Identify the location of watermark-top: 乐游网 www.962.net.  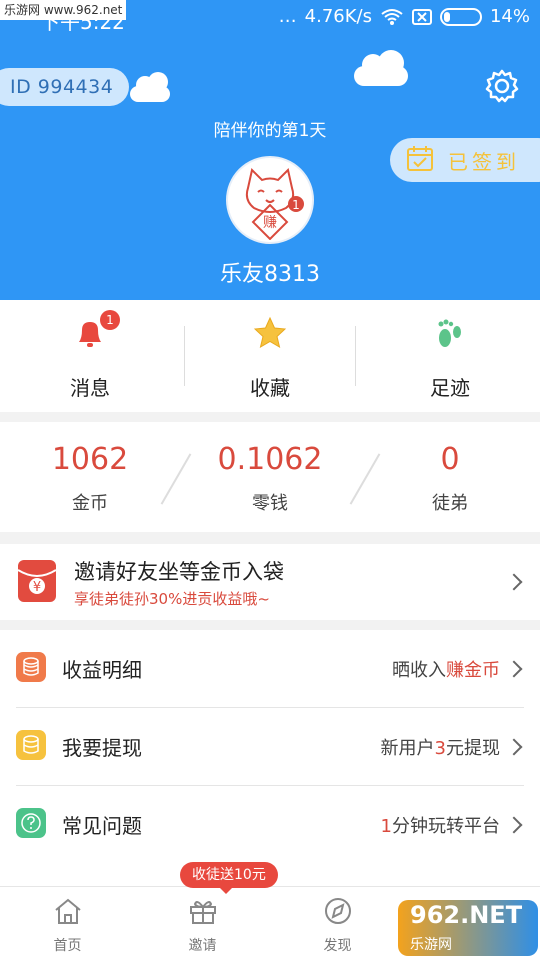
(63, 10).